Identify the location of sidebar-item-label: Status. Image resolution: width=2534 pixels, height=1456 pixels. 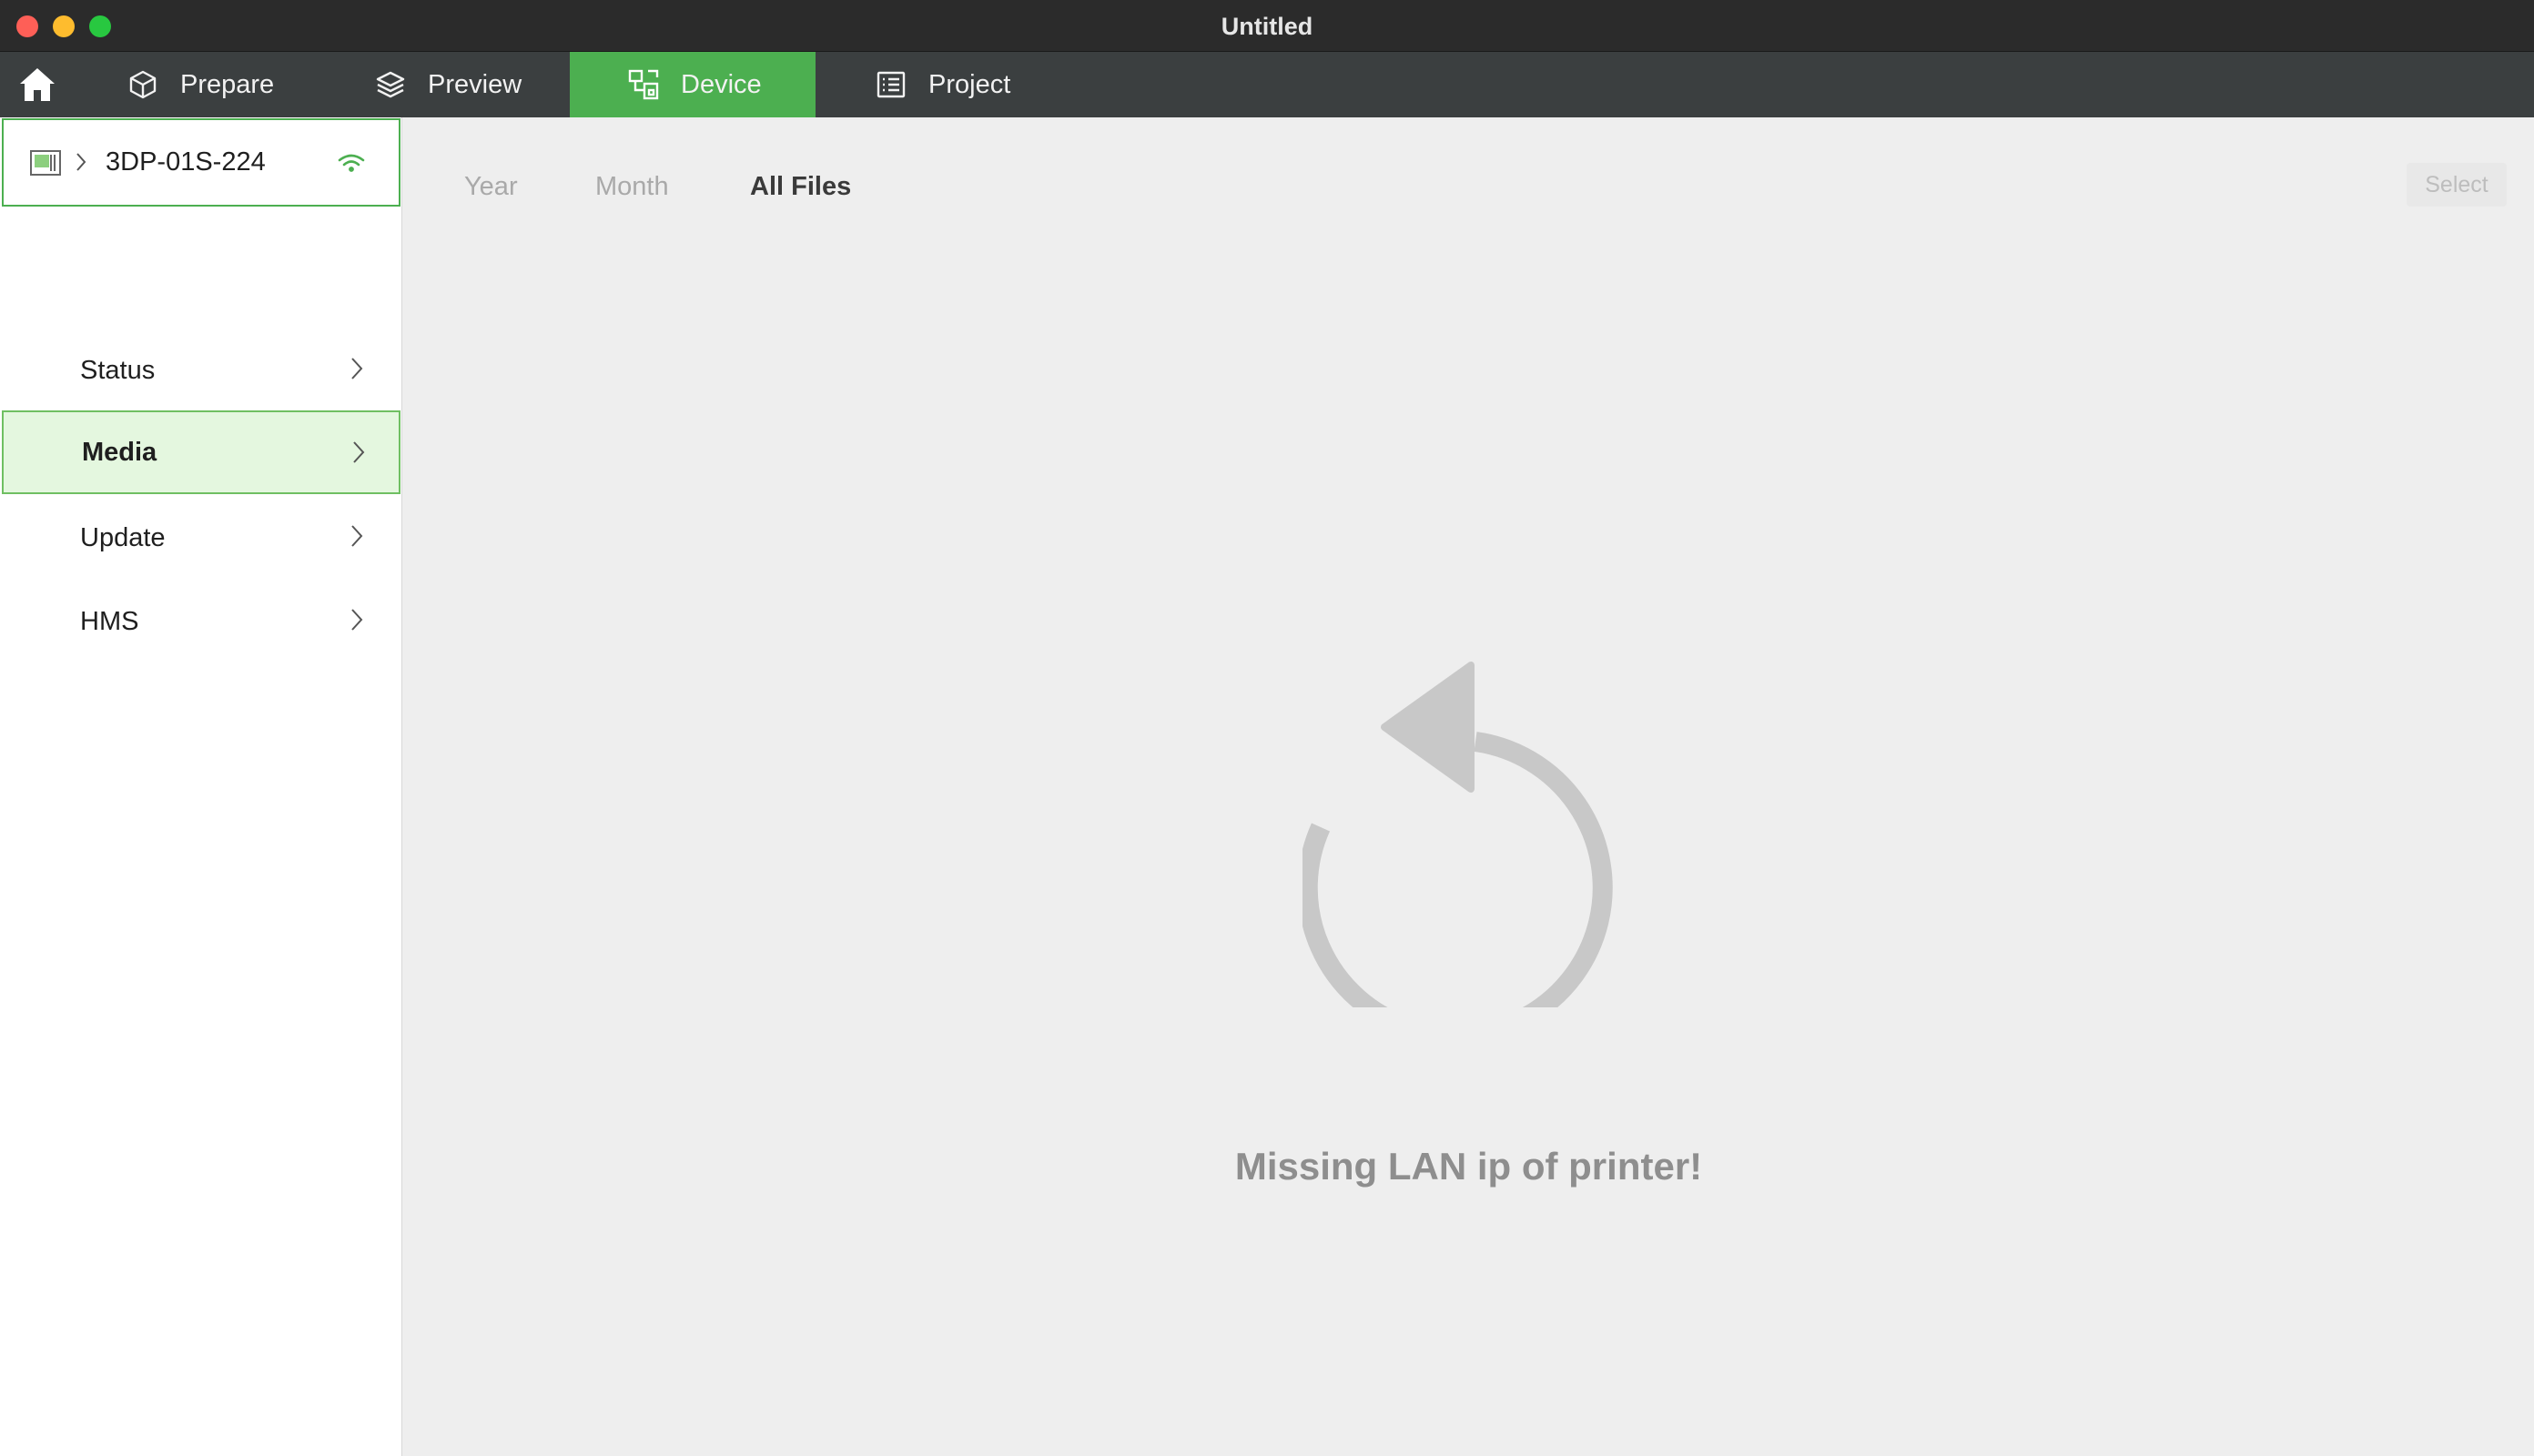
(118, 370).